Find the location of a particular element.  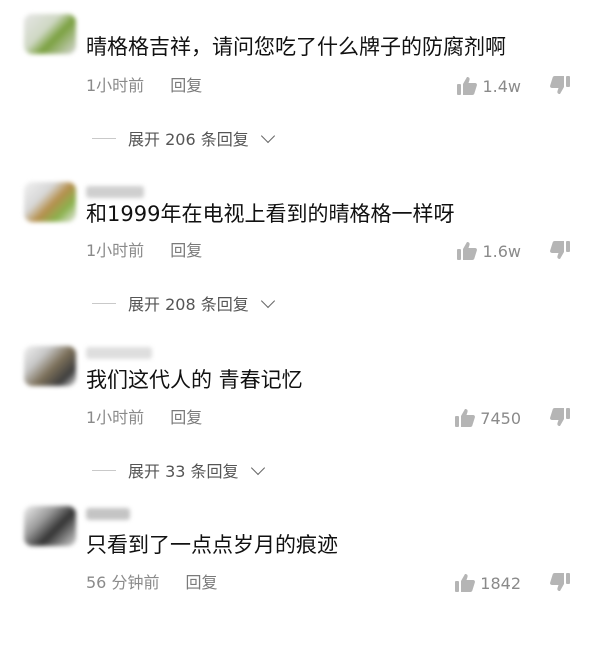

like-button: 1842 is located at coordinates (487, 583).